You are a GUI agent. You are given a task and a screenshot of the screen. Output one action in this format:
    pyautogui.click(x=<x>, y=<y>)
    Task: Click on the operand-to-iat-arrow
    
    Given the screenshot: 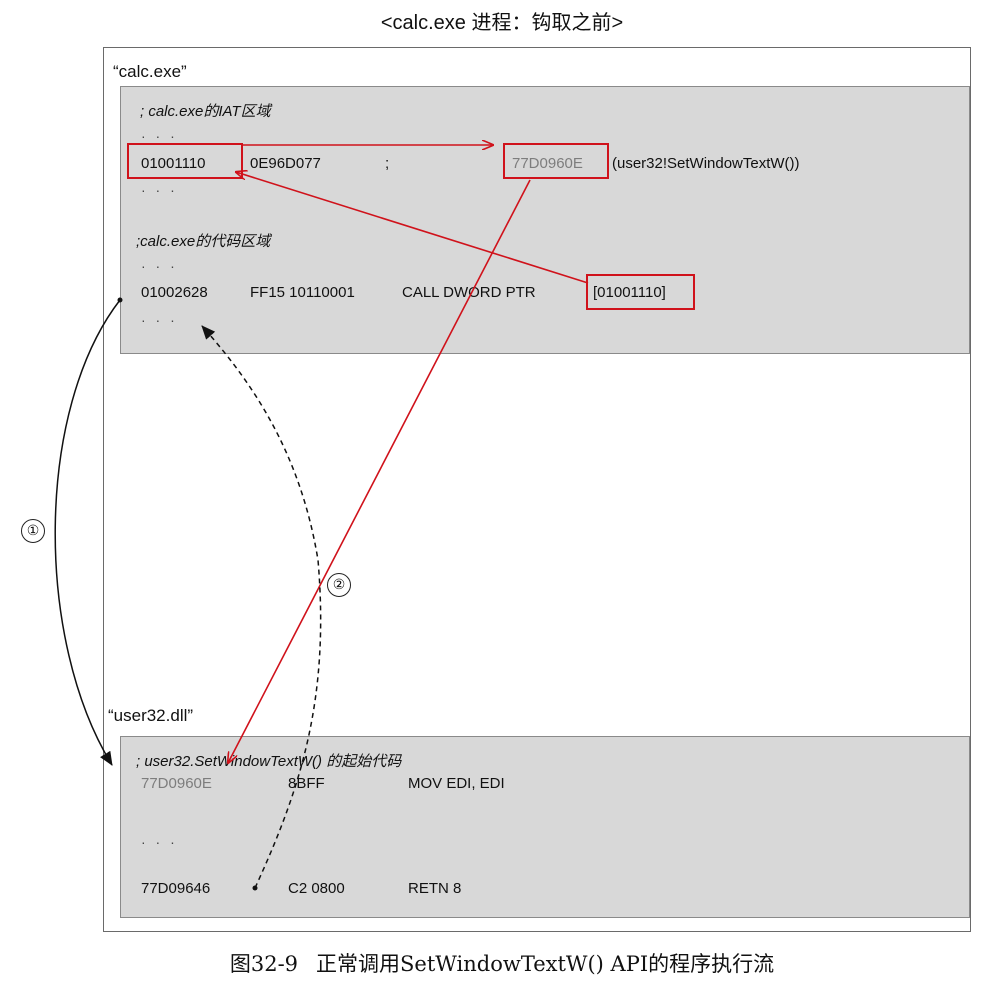 What is the action you would take?
    pyautogui.click(x=412, y=228)
    